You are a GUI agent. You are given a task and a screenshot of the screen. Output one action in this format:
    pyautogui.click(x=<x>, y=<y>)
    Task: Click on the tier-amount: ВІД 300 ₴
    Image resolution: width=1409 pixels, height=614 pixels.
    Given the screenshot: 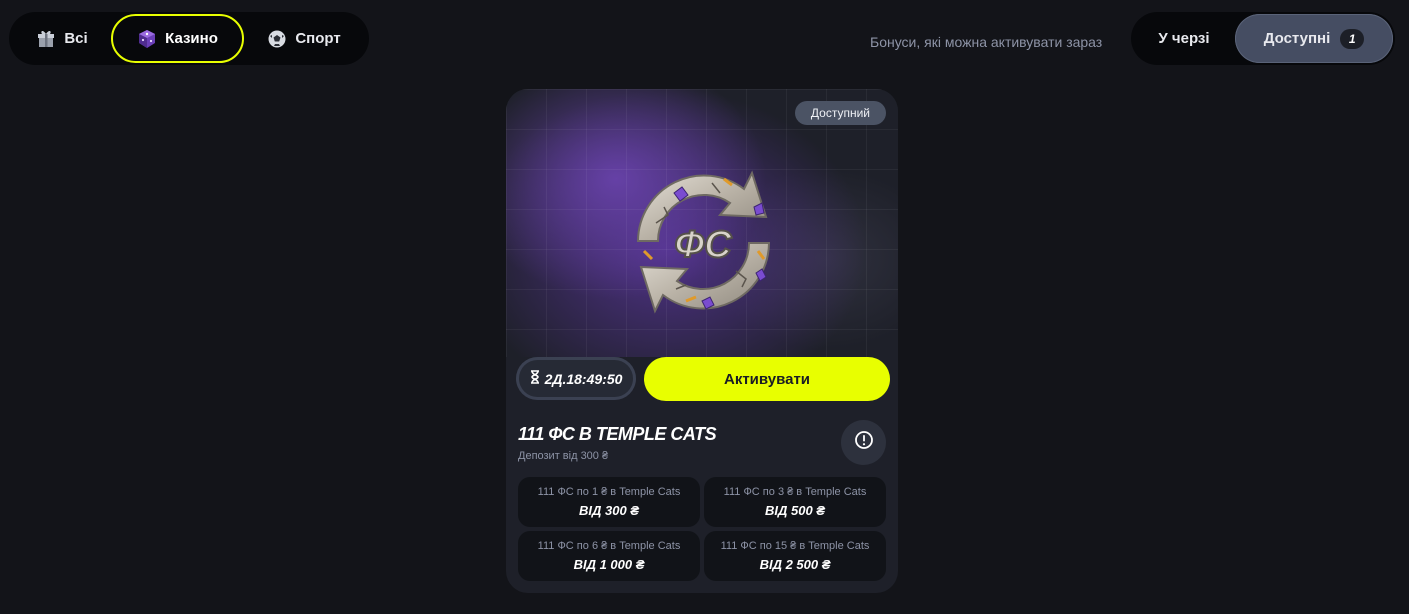 What is the action you would take?
    pyautogui.click(x=609, y=510)
    